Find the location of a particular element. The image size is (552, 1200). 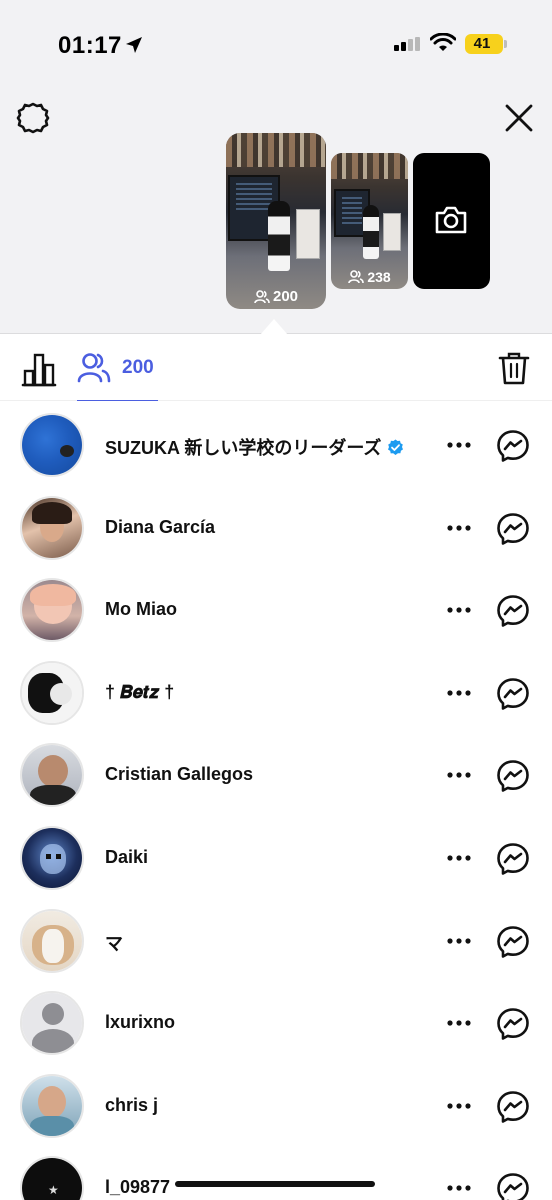

camera-icon is located at coordinates (451, 220).